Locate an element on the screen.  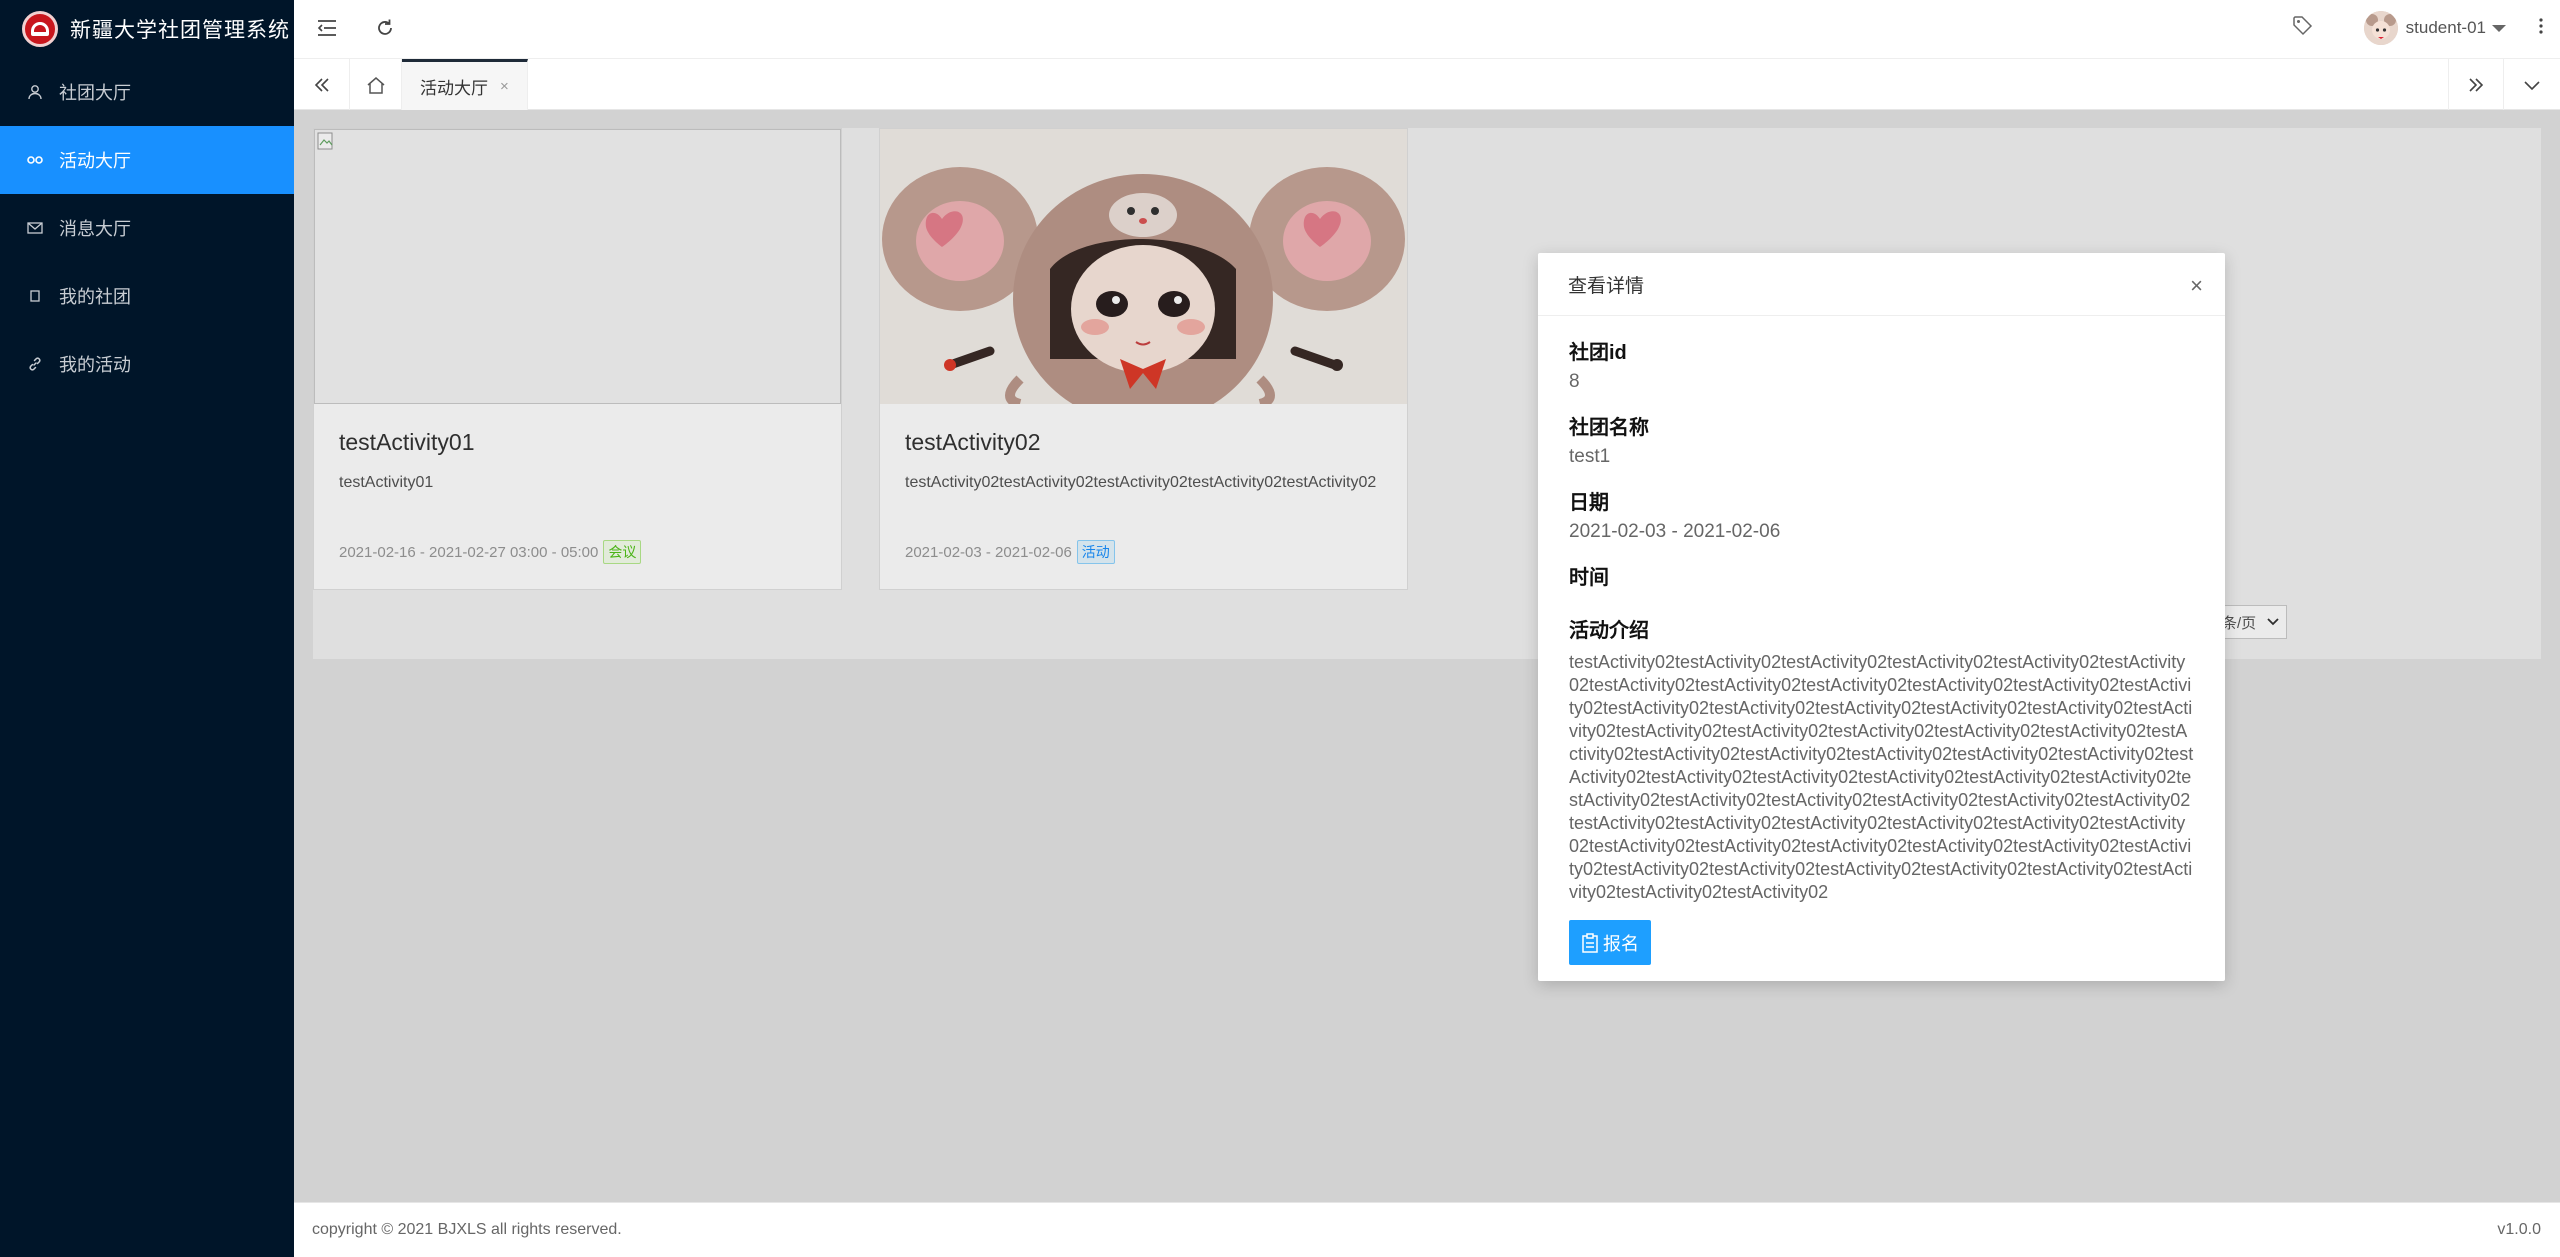
tabs-scroll-right-button is located at coordinates (2476, 84).